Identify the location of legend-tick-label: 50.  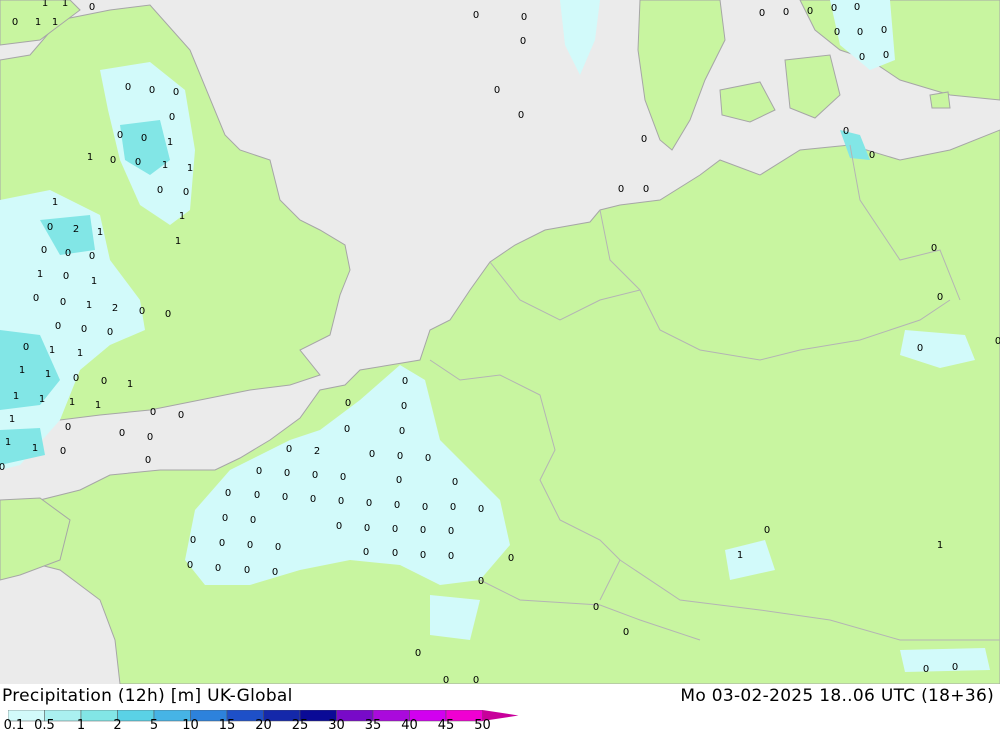
(482, 725).